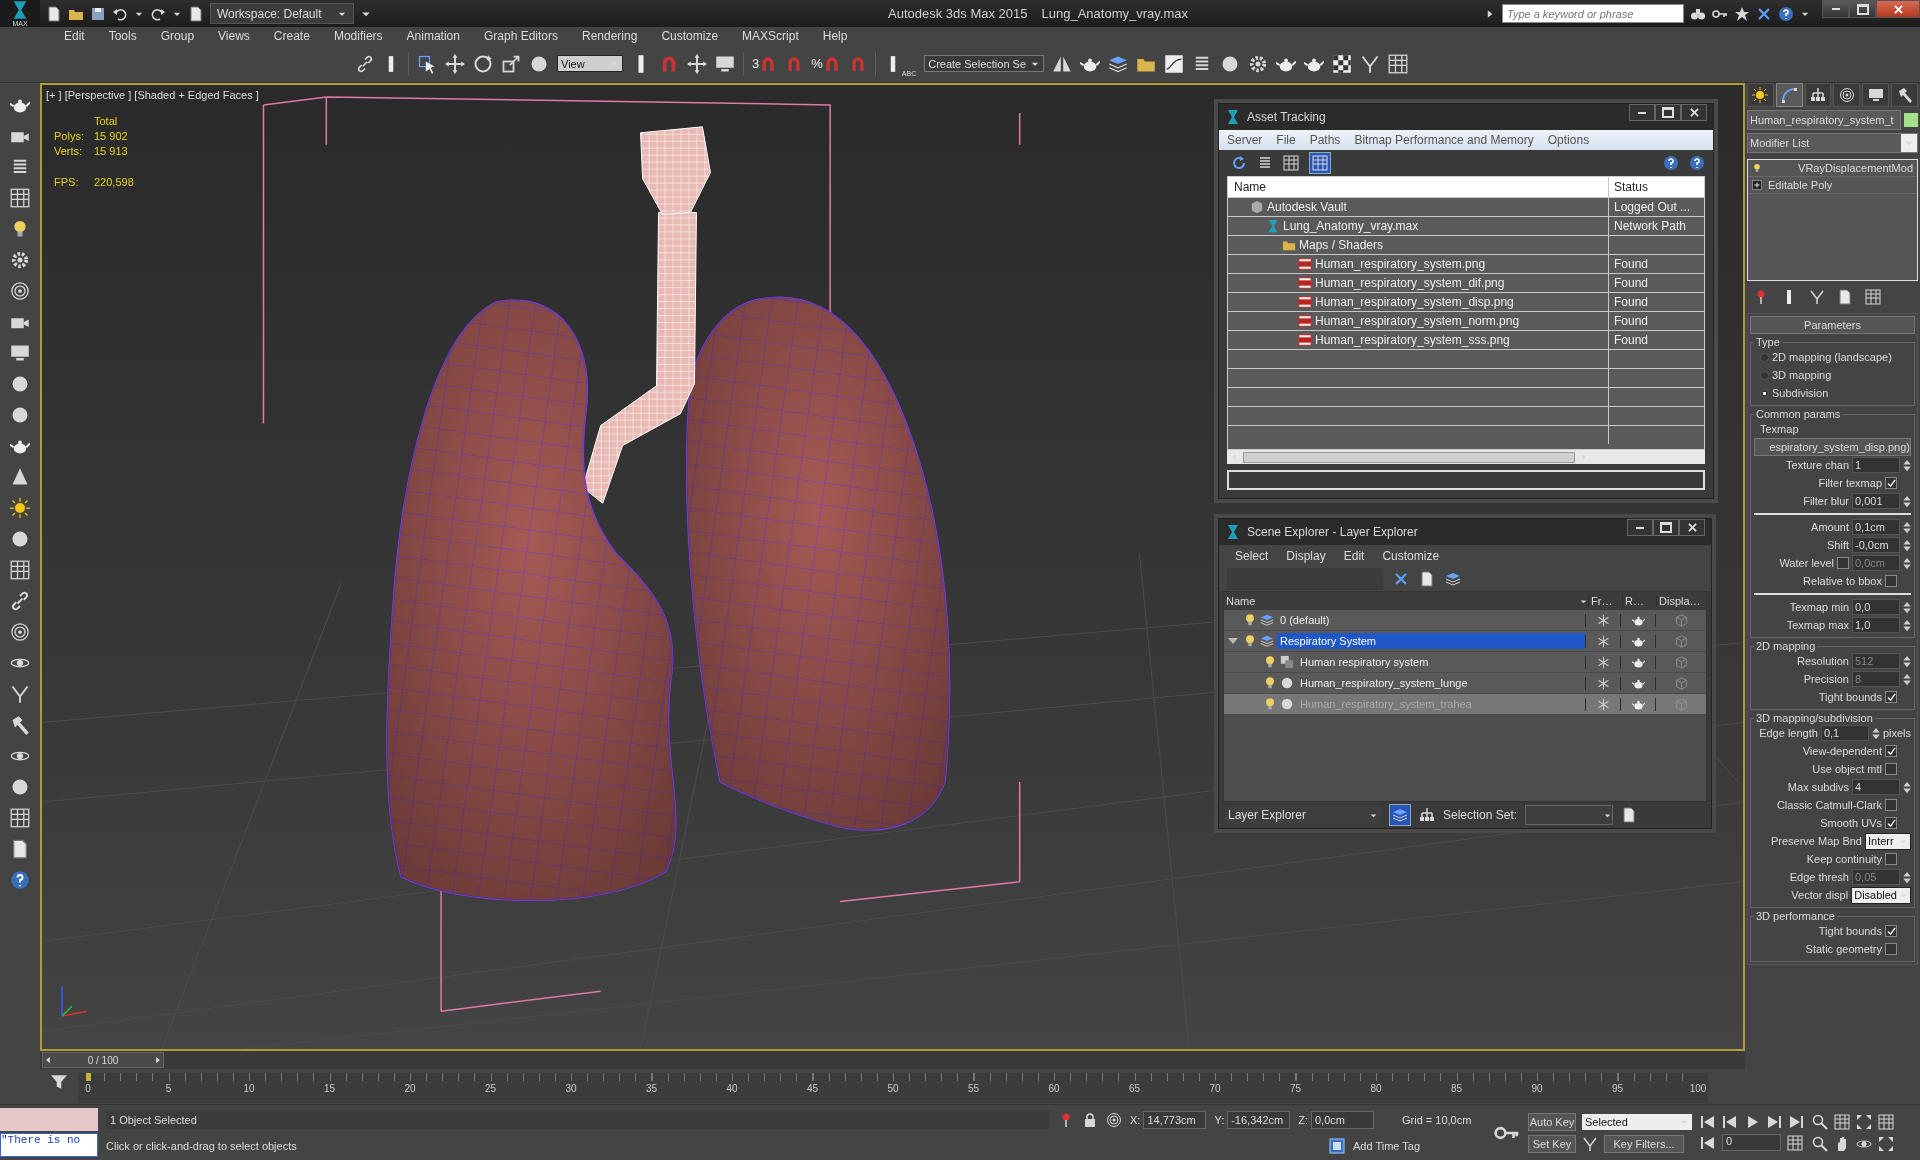 The image size is (1920, 1160). What do you see at coordinates (20, 601) in the screenshot?
I see `link-icon` at bounding box center [20, 601].